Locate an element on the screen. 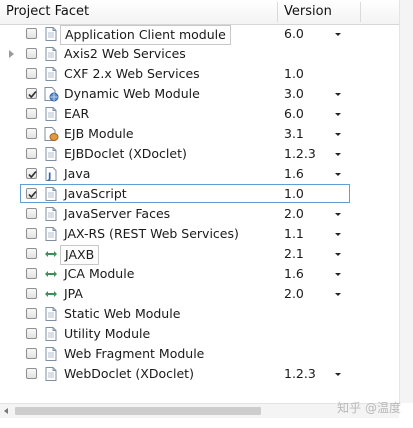  scroll-left-icon is located at coordinates (6, 411).